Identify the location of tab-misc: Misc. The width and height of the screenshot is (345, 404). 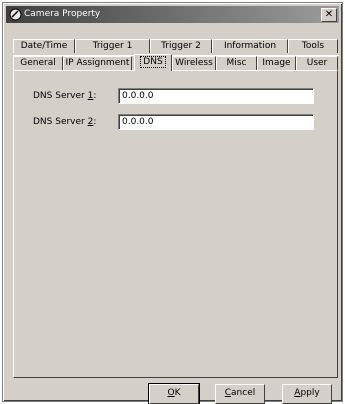
(236, 63).